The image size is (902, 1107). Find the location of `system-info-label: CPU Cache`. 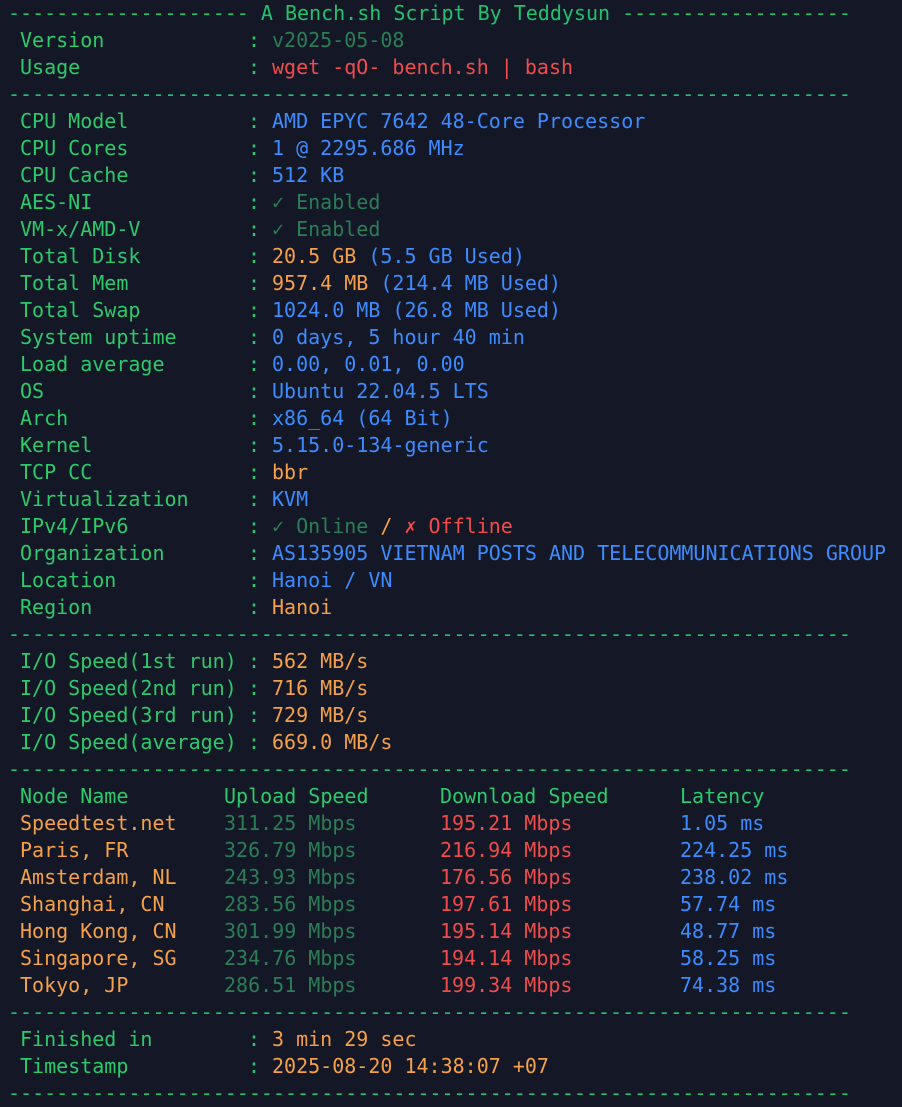

system-info-label: CPU Cache is located at coordinates (74, 175).